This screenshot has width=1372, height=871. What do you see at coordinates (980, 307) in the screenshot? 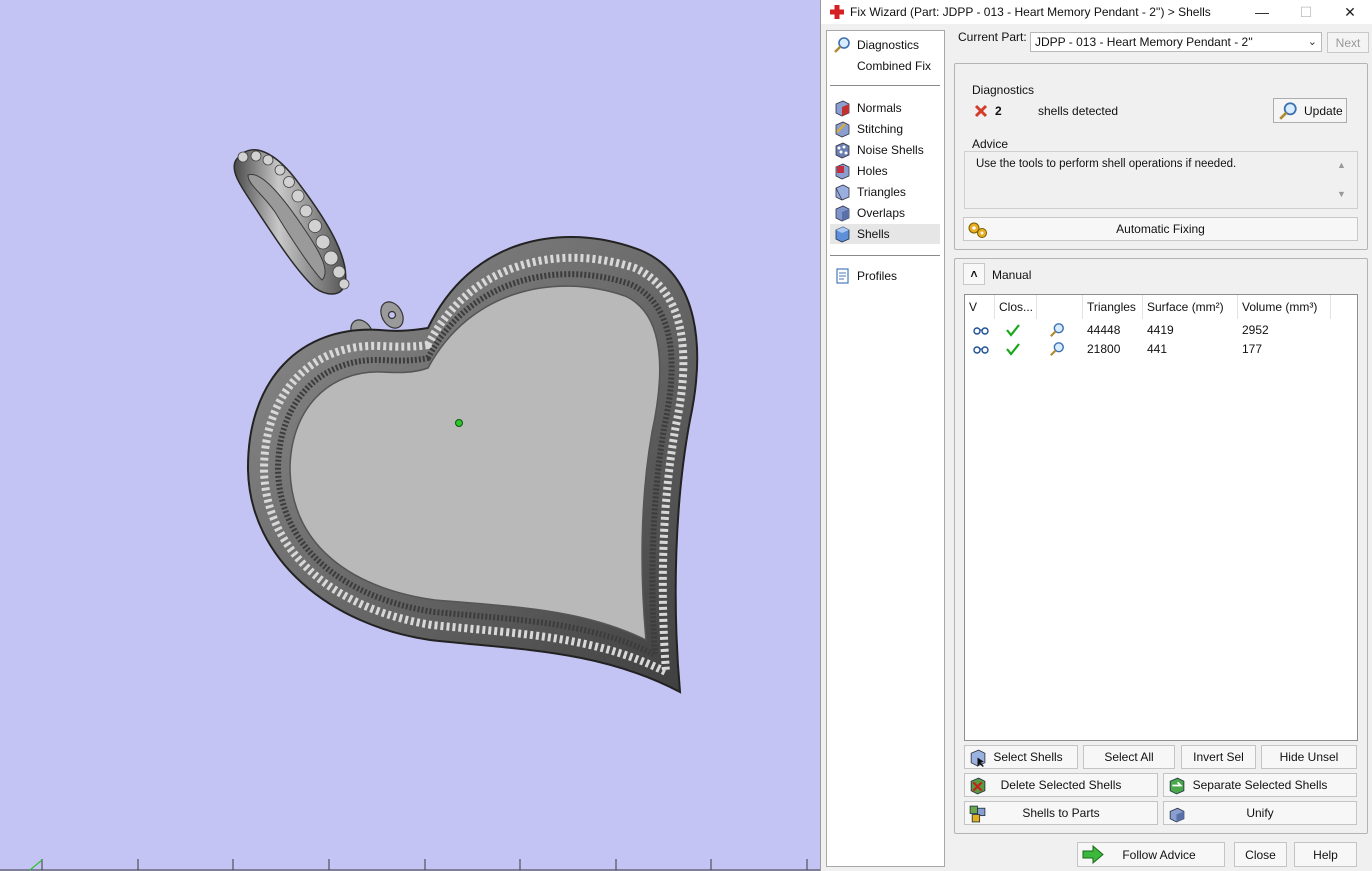
I see `column-header-visible: V` at bounding box center [980, 307].